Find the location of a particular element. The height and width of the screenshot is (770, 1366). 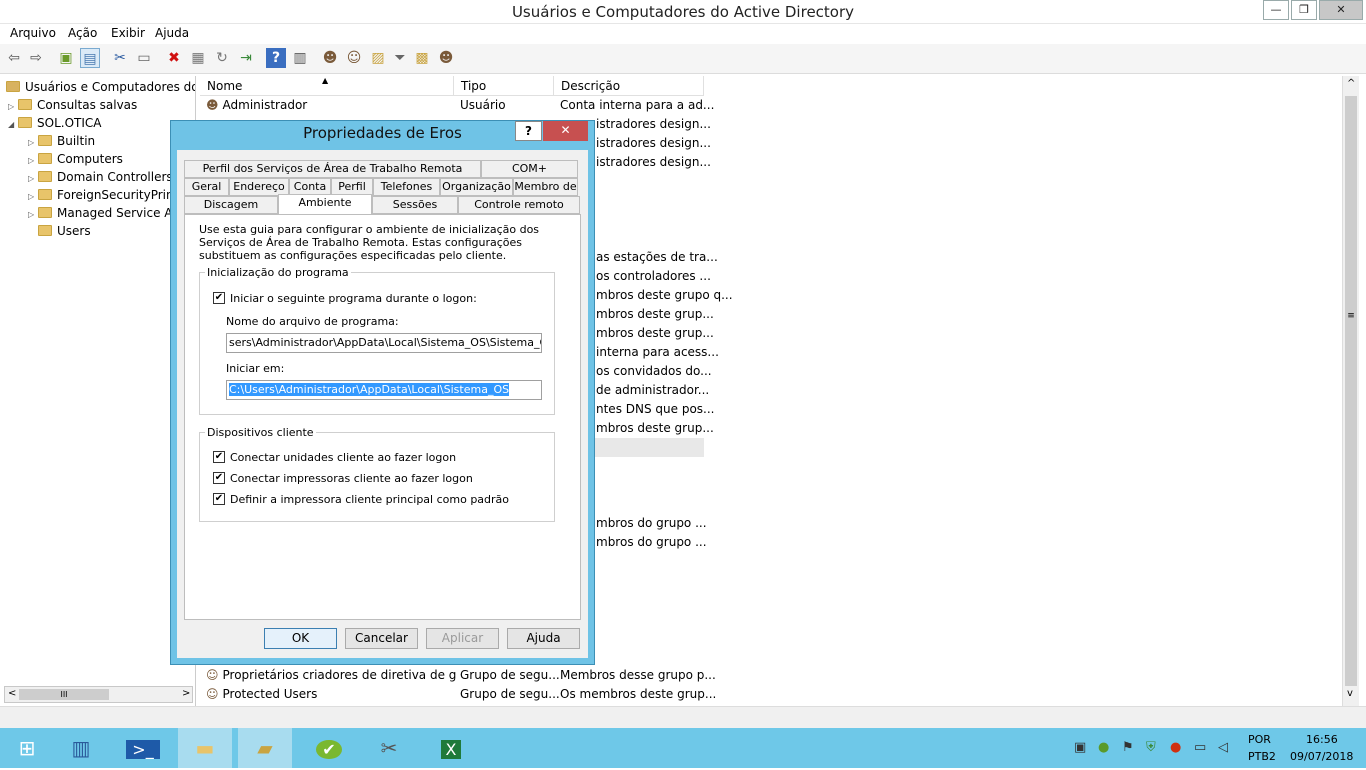

tab-sessoes: Sessões is located at coordinates (415, 205).